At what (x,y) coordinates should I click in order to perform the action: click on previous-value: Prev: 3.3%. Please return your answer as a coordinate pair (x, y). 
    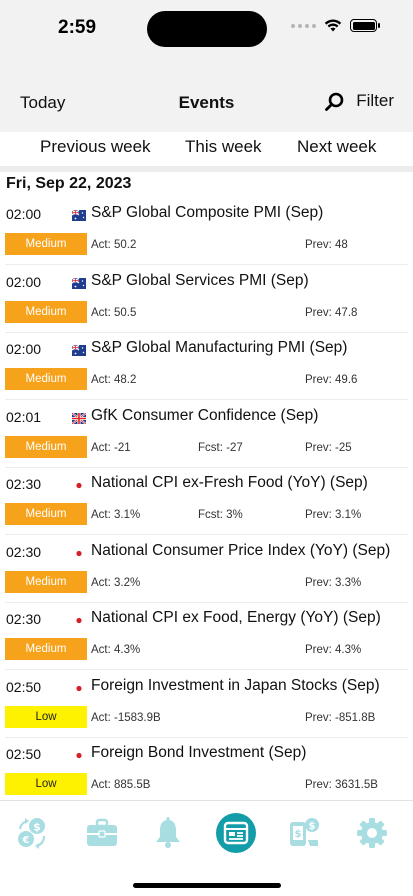
    Looking at the image, I should click on (333, 582).